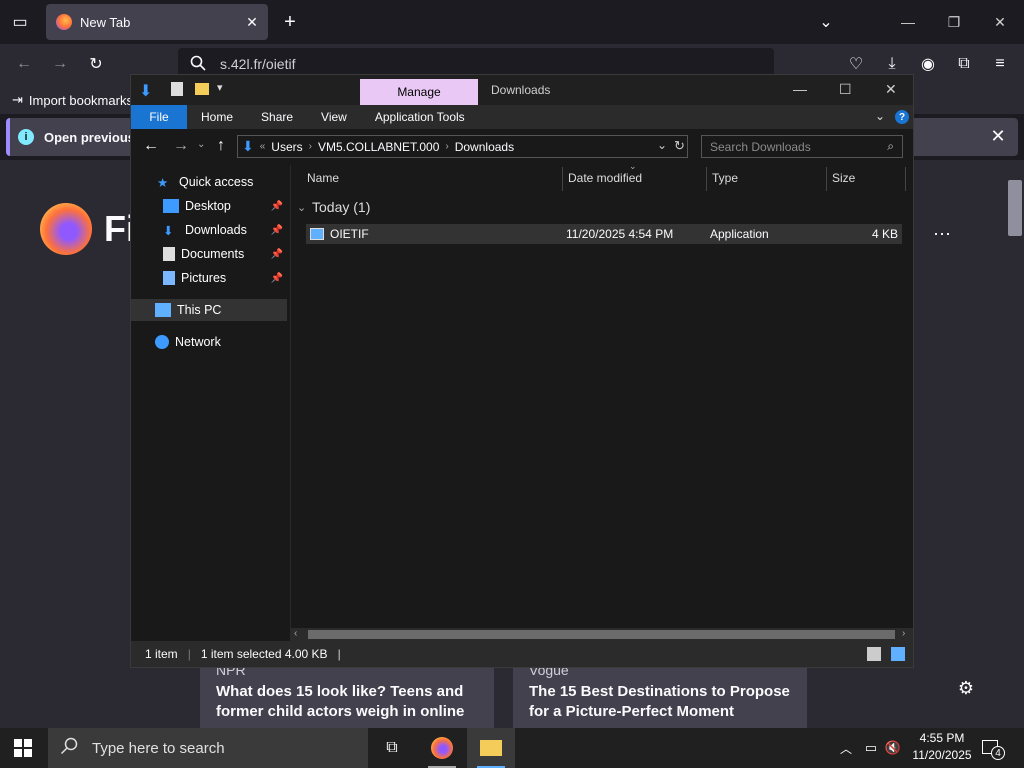  What do you see at coordinates (209, 230) in the screenshot?
I see `nav-downloads: ⬇ Downloads 📌` at bounding box center [209, 230].